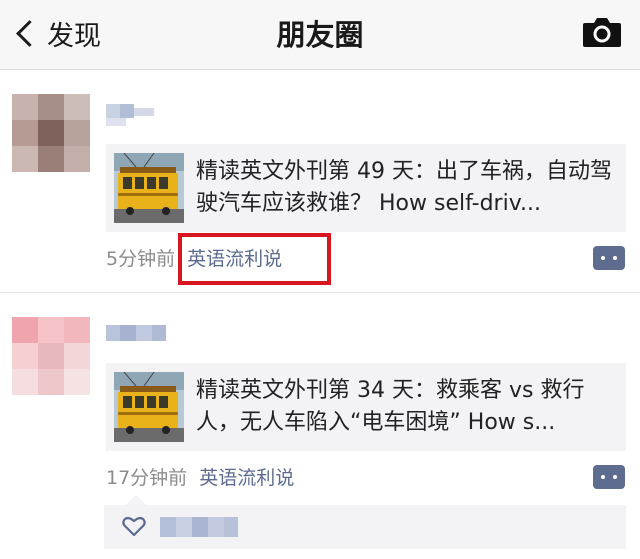  I want to click on likes-notch, so click(136, 500).